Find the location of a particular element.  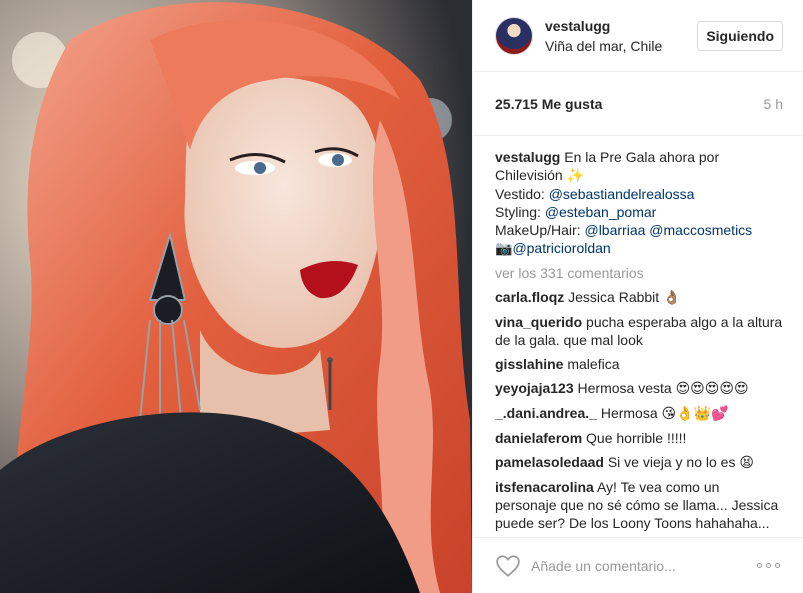

comment-username: pamelasoledaad is located at coordinates (549, 462).